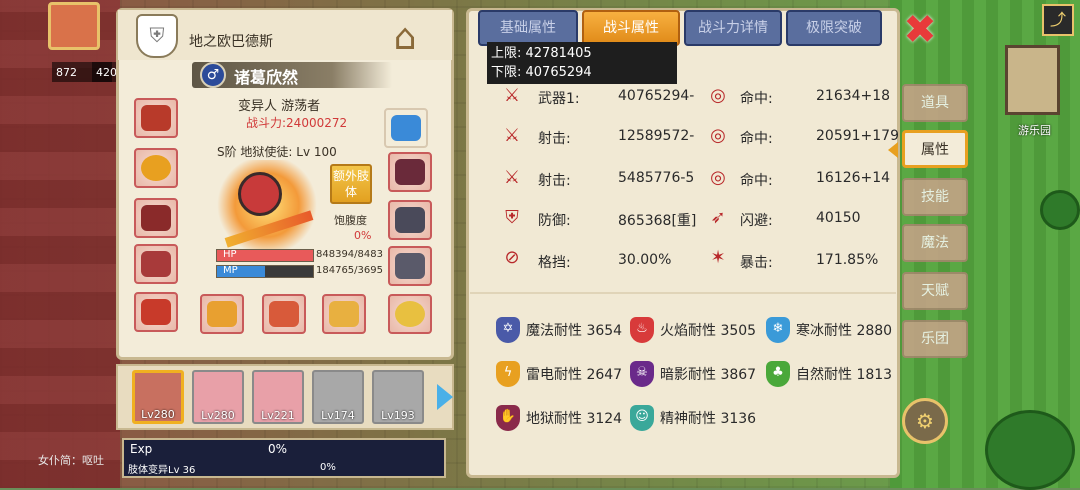 This screenshot has width=1080, height=490. I want to click on satiety-label: 饱腹度, so click(350, 220).